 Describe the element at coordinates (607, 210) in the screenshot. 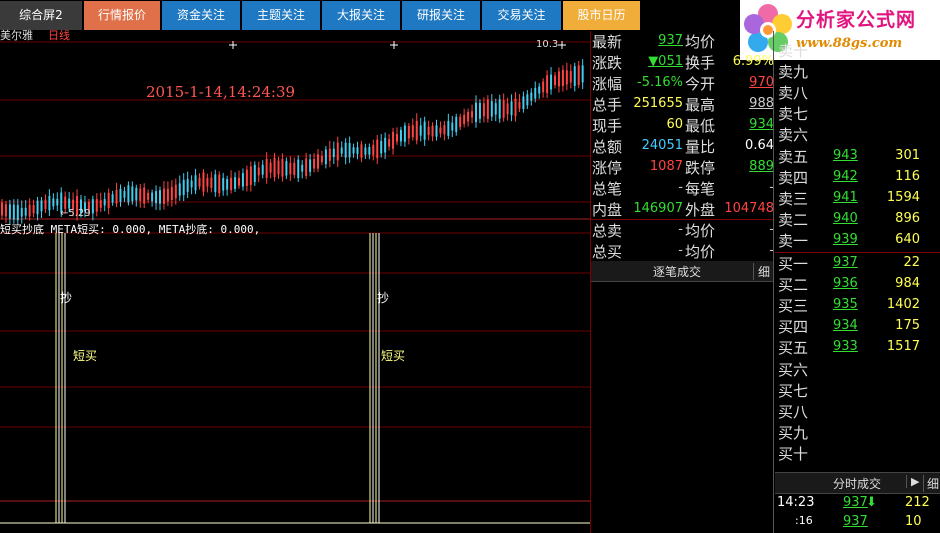

I see `quote-label: 内盘` at that location.